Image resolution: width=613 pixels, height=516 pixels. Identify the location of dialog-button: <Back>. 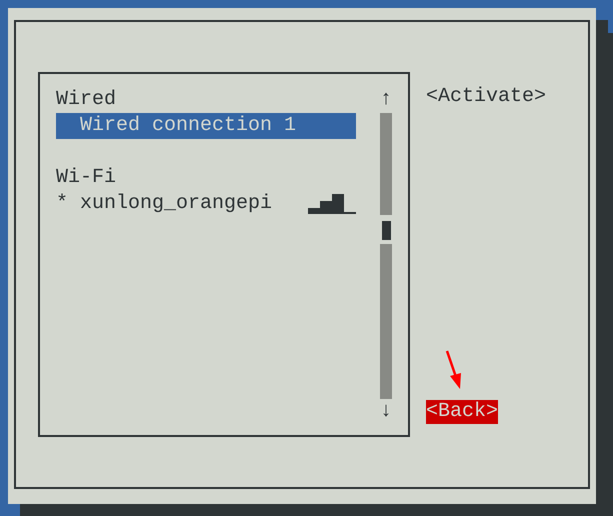
(462, 412).